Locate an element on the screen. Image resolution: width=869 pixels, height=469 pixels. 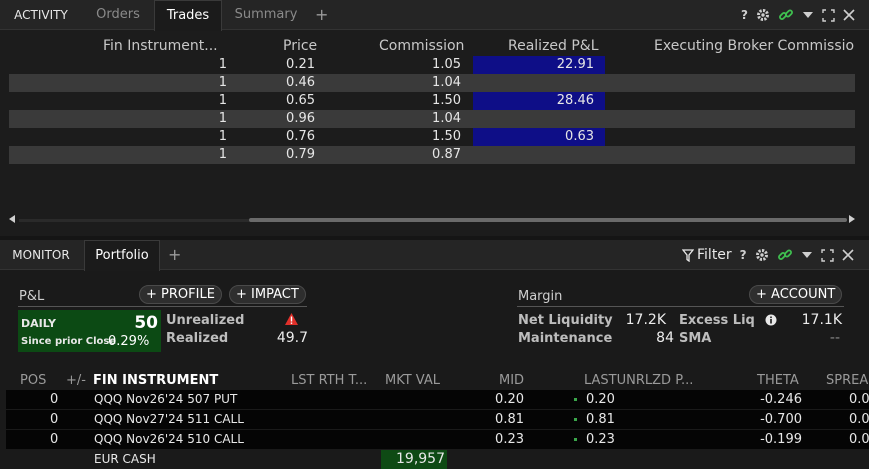
col-header-spread: SPREA is located at coordinates (847, 380).